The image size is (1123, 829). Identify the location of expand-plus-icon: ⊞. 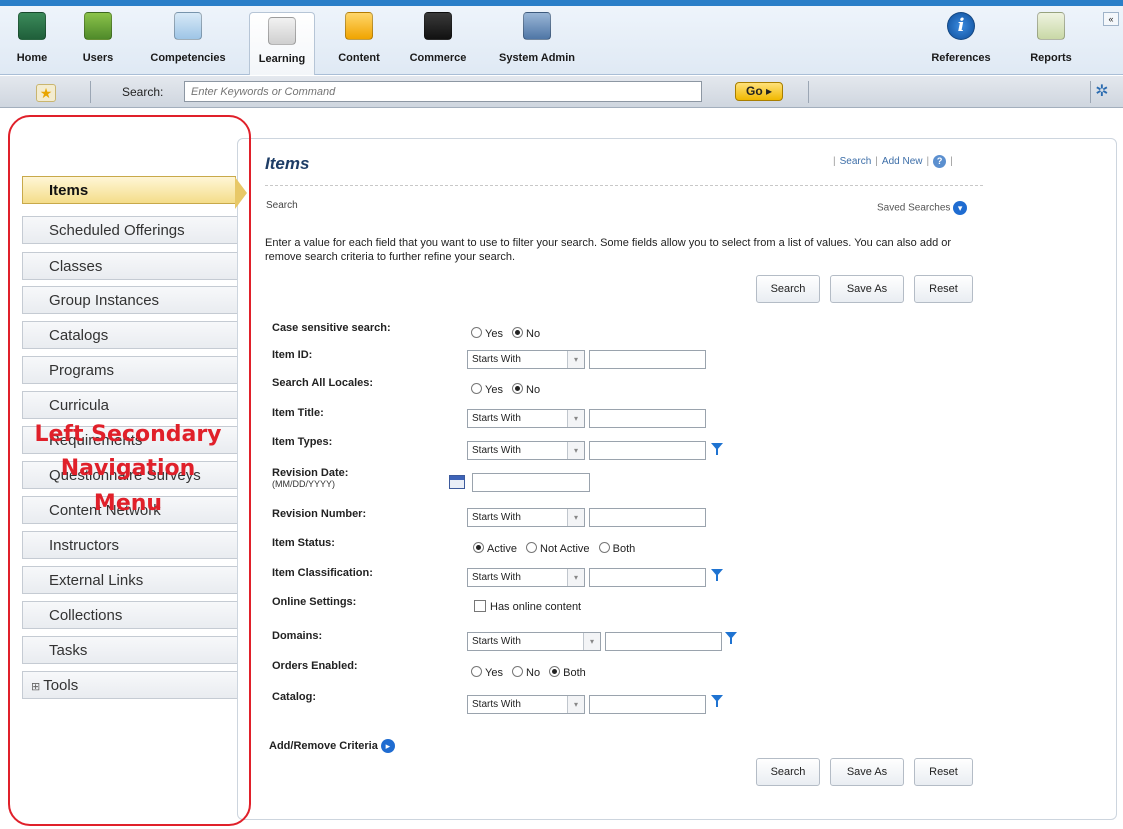
(36, 687).